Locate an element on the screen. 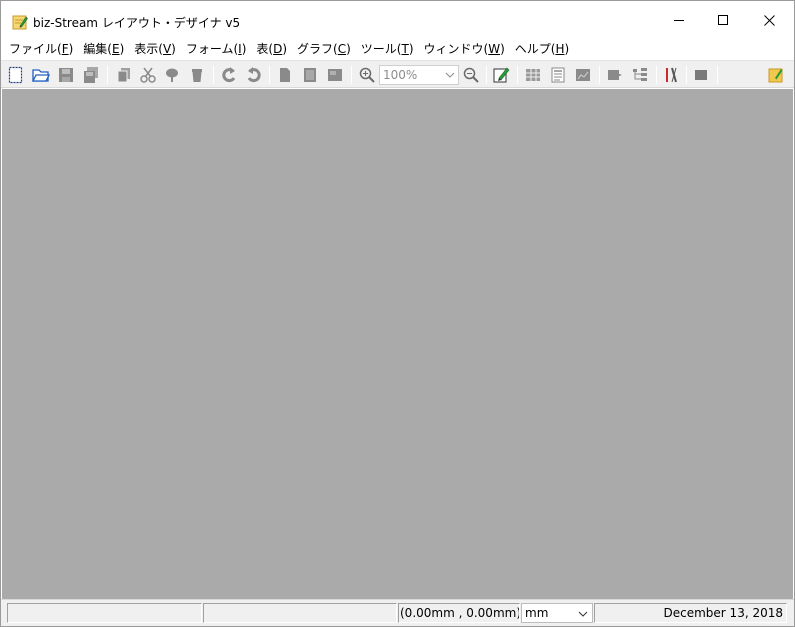 The image size is (795, 627). tree-icon is located at coordinates (640, 74).